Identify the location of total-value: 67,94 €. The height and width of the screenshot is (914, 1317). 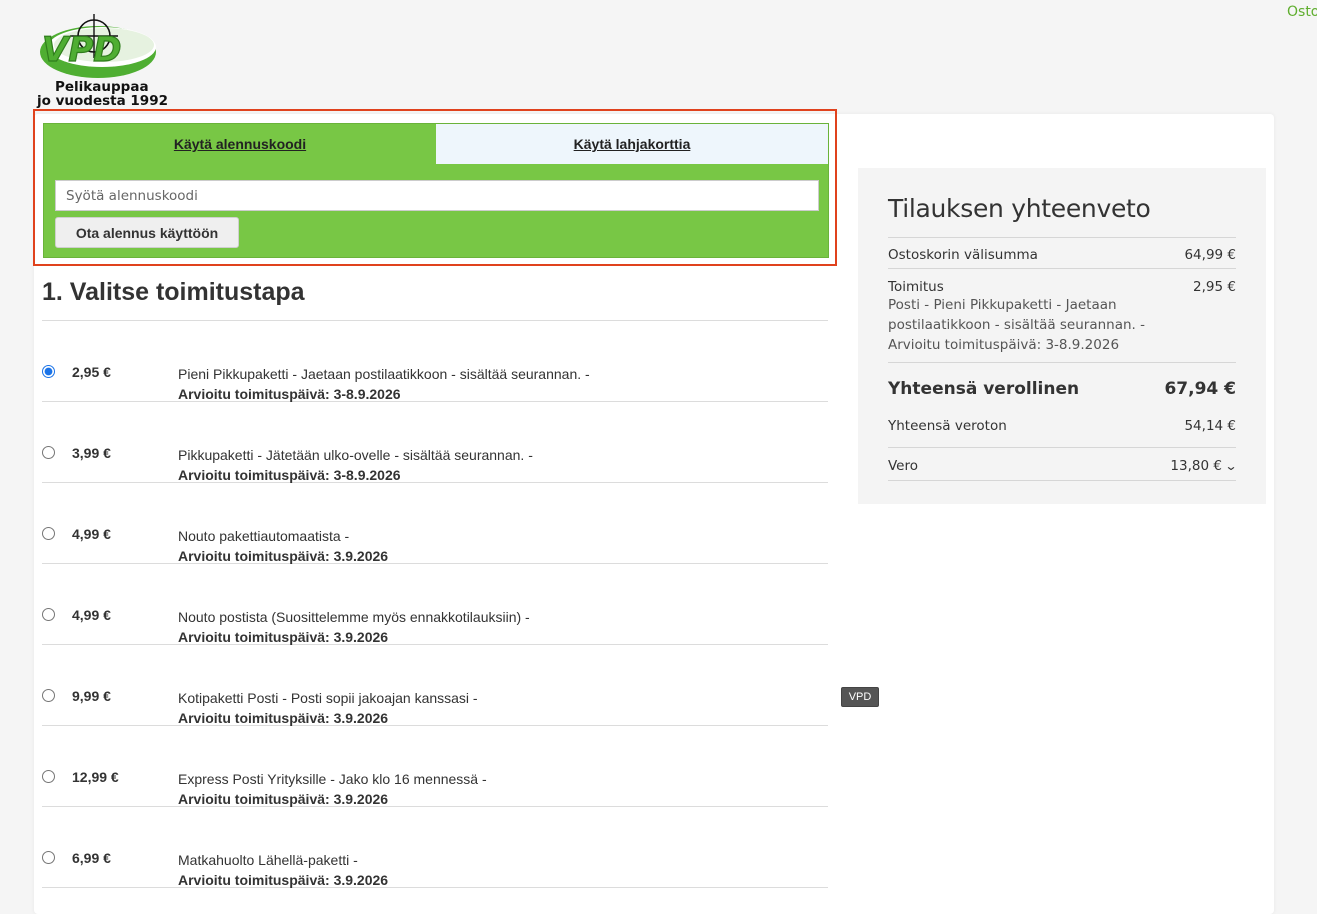
(1200, 389).